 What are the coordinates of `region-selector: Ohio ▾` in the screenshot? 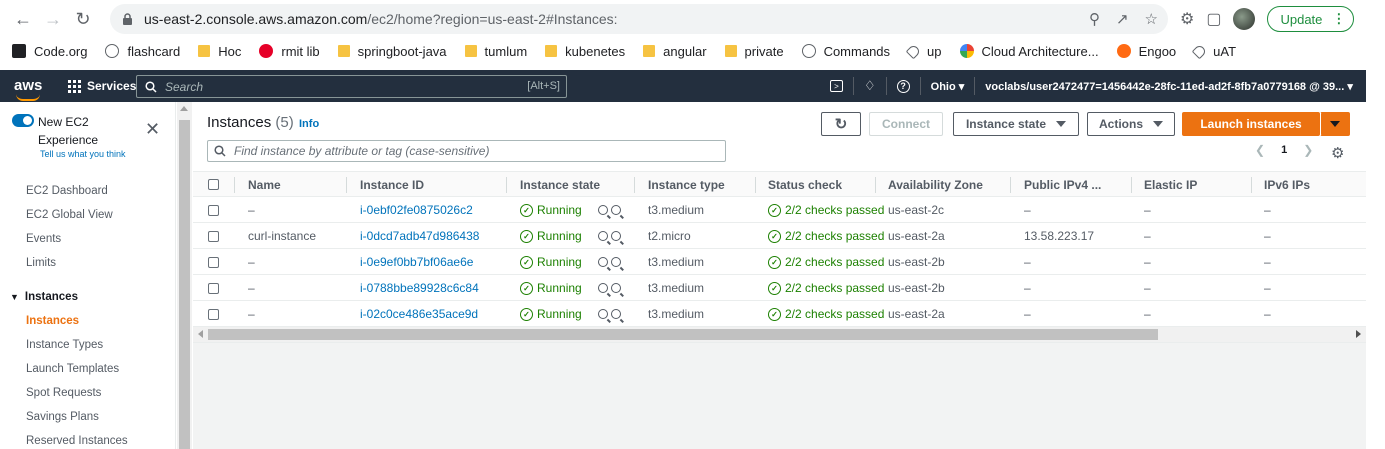 It's located at (948, 86).